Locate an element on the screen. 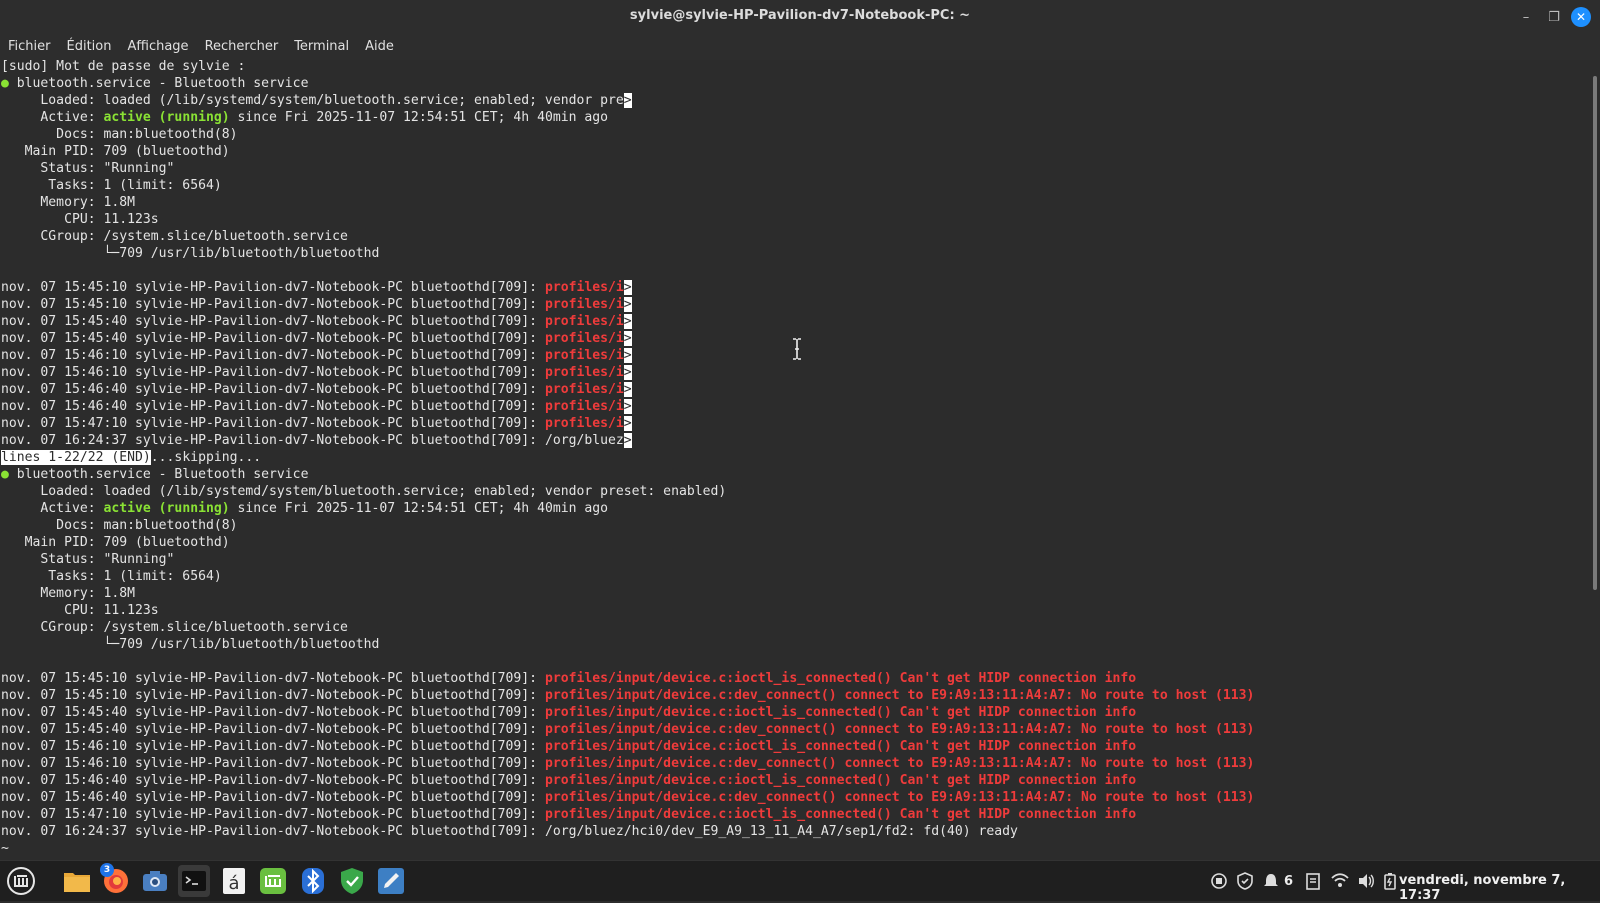  sudo-prompt: [sudo] Mot de passe de sylvie : is located at coordinates (123, 67).